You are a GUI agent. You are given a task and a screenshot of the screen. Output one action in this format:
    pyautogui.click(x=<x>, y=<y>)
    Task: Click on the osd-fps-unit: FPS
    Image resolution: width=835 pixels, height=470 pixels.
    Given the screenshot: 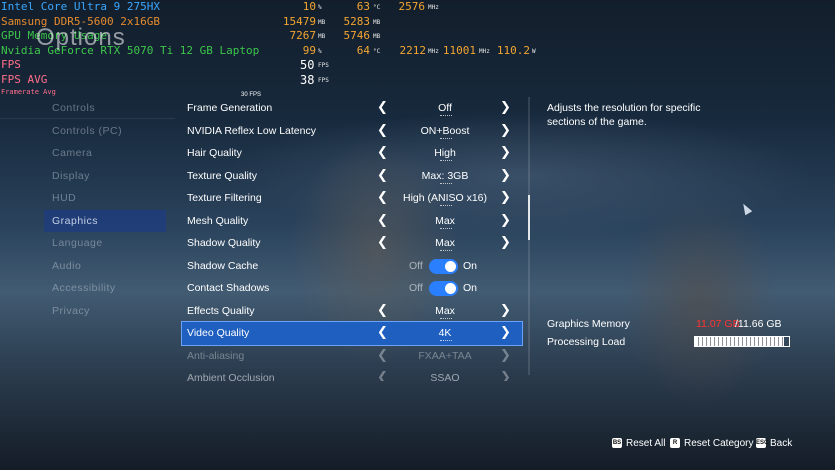 What is the action you would take?
    pyautogui.click(x=323, y=65)
    